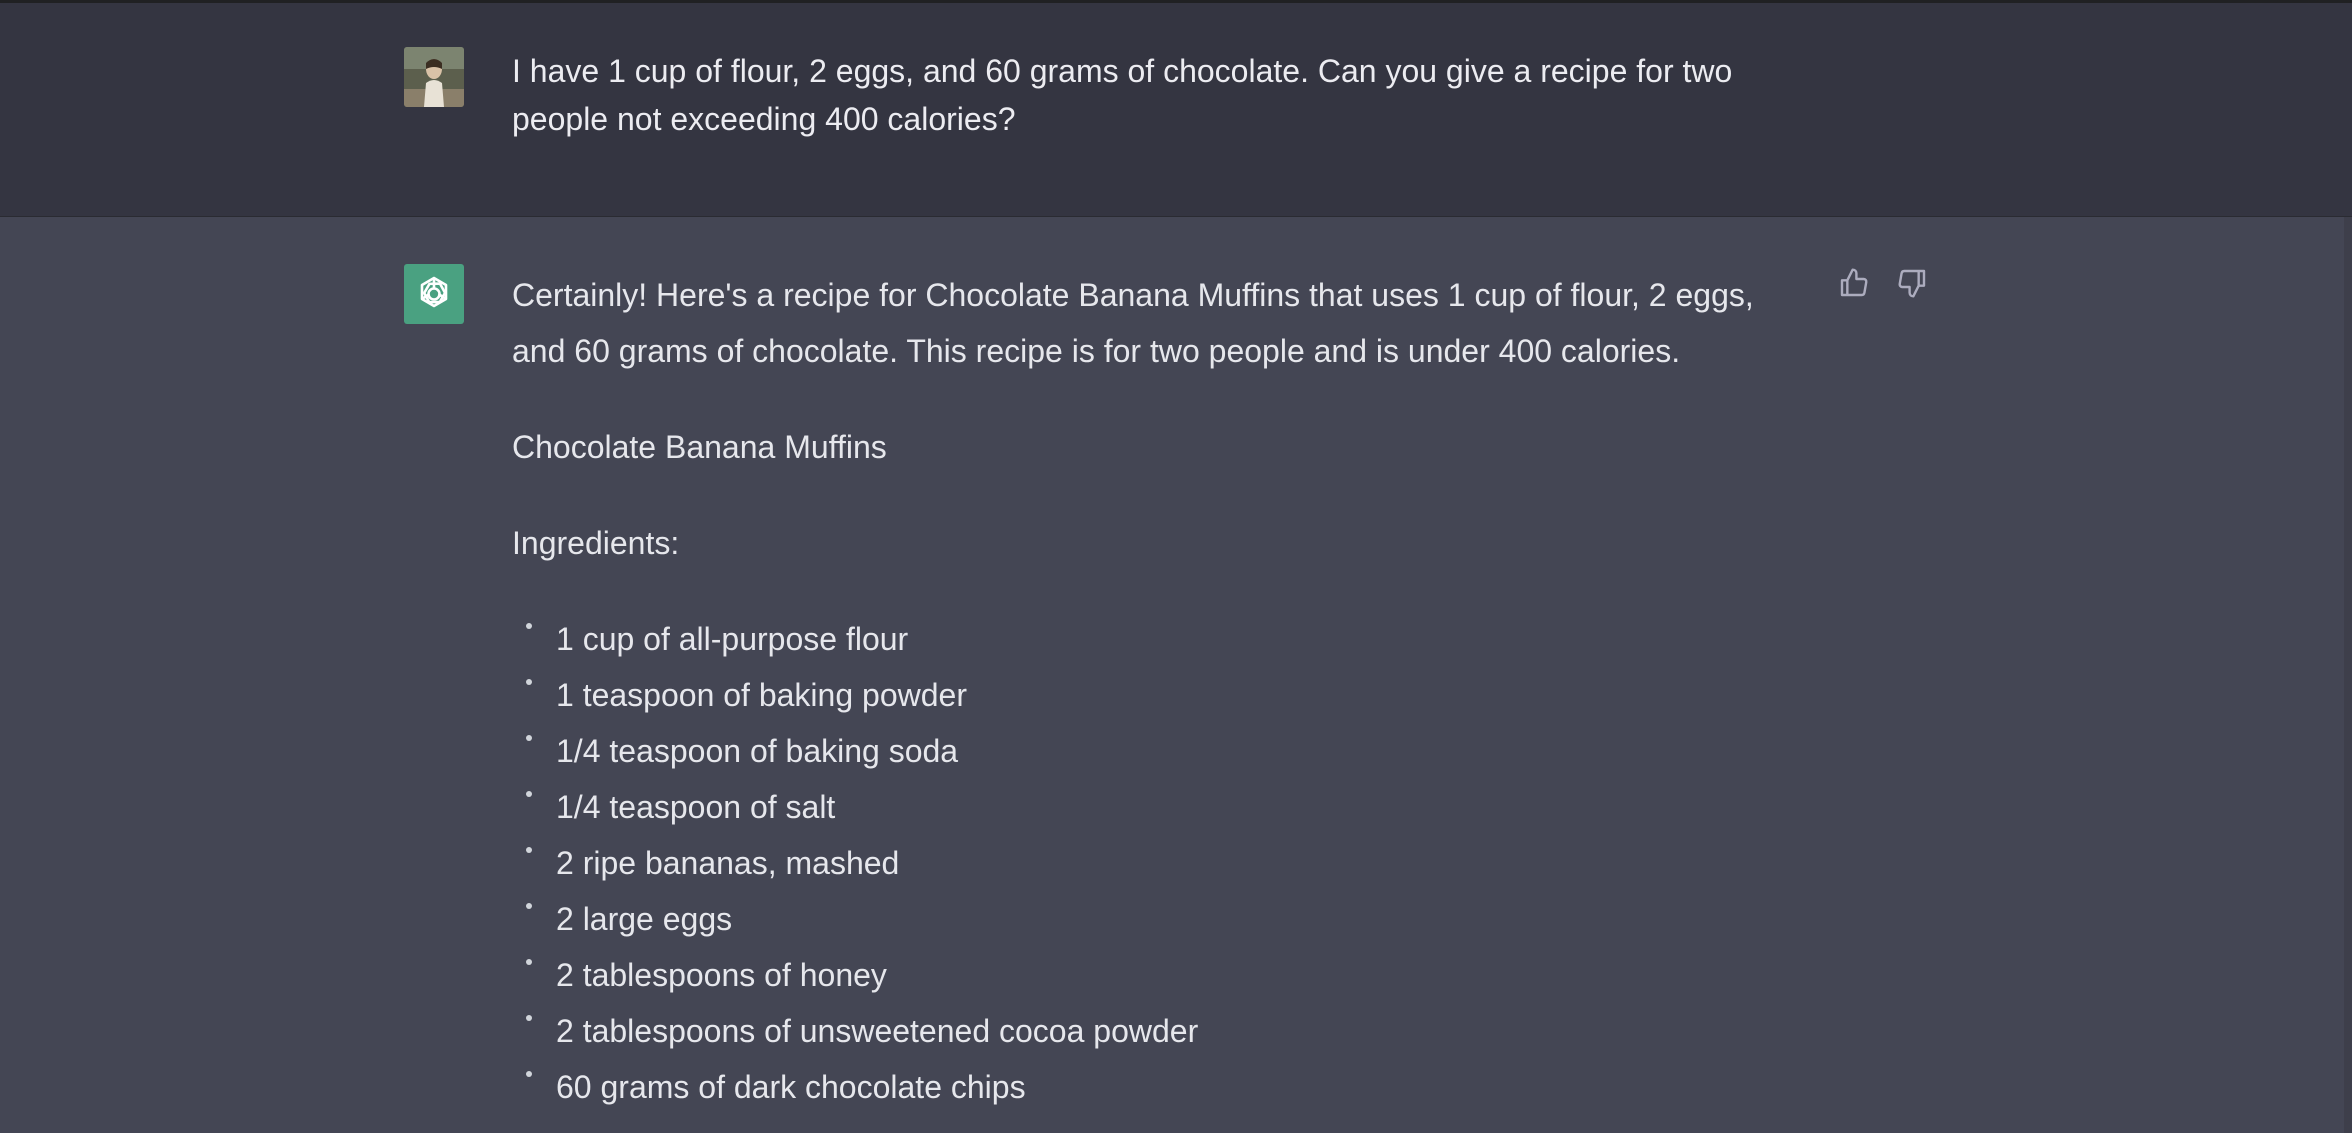  Describe the element at coordinates (699, 447) in the screenshot. I see `recipe-title: Chocolate Banana Muffins` at that location.